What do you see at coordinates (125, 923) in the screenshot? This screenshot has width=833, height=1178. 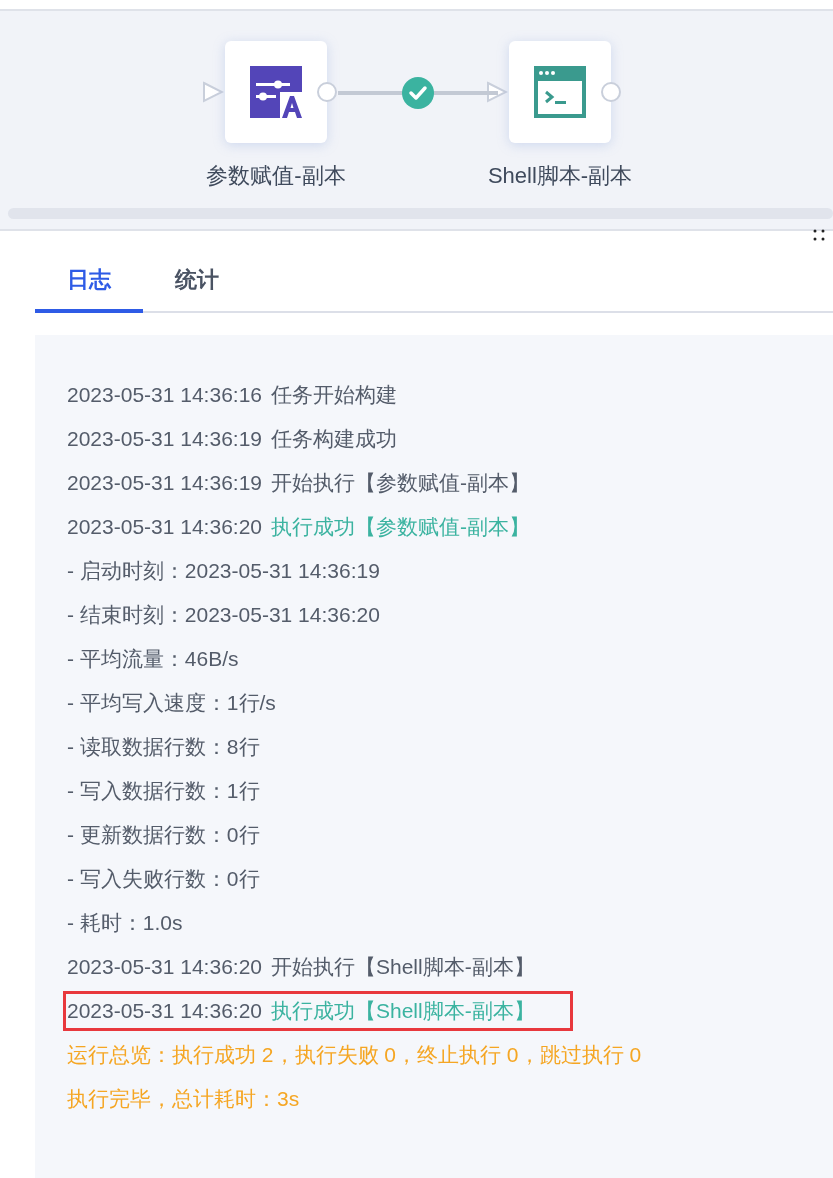 I see `log-message: - 耗时：1.0s` at bounding box center [125, 923].